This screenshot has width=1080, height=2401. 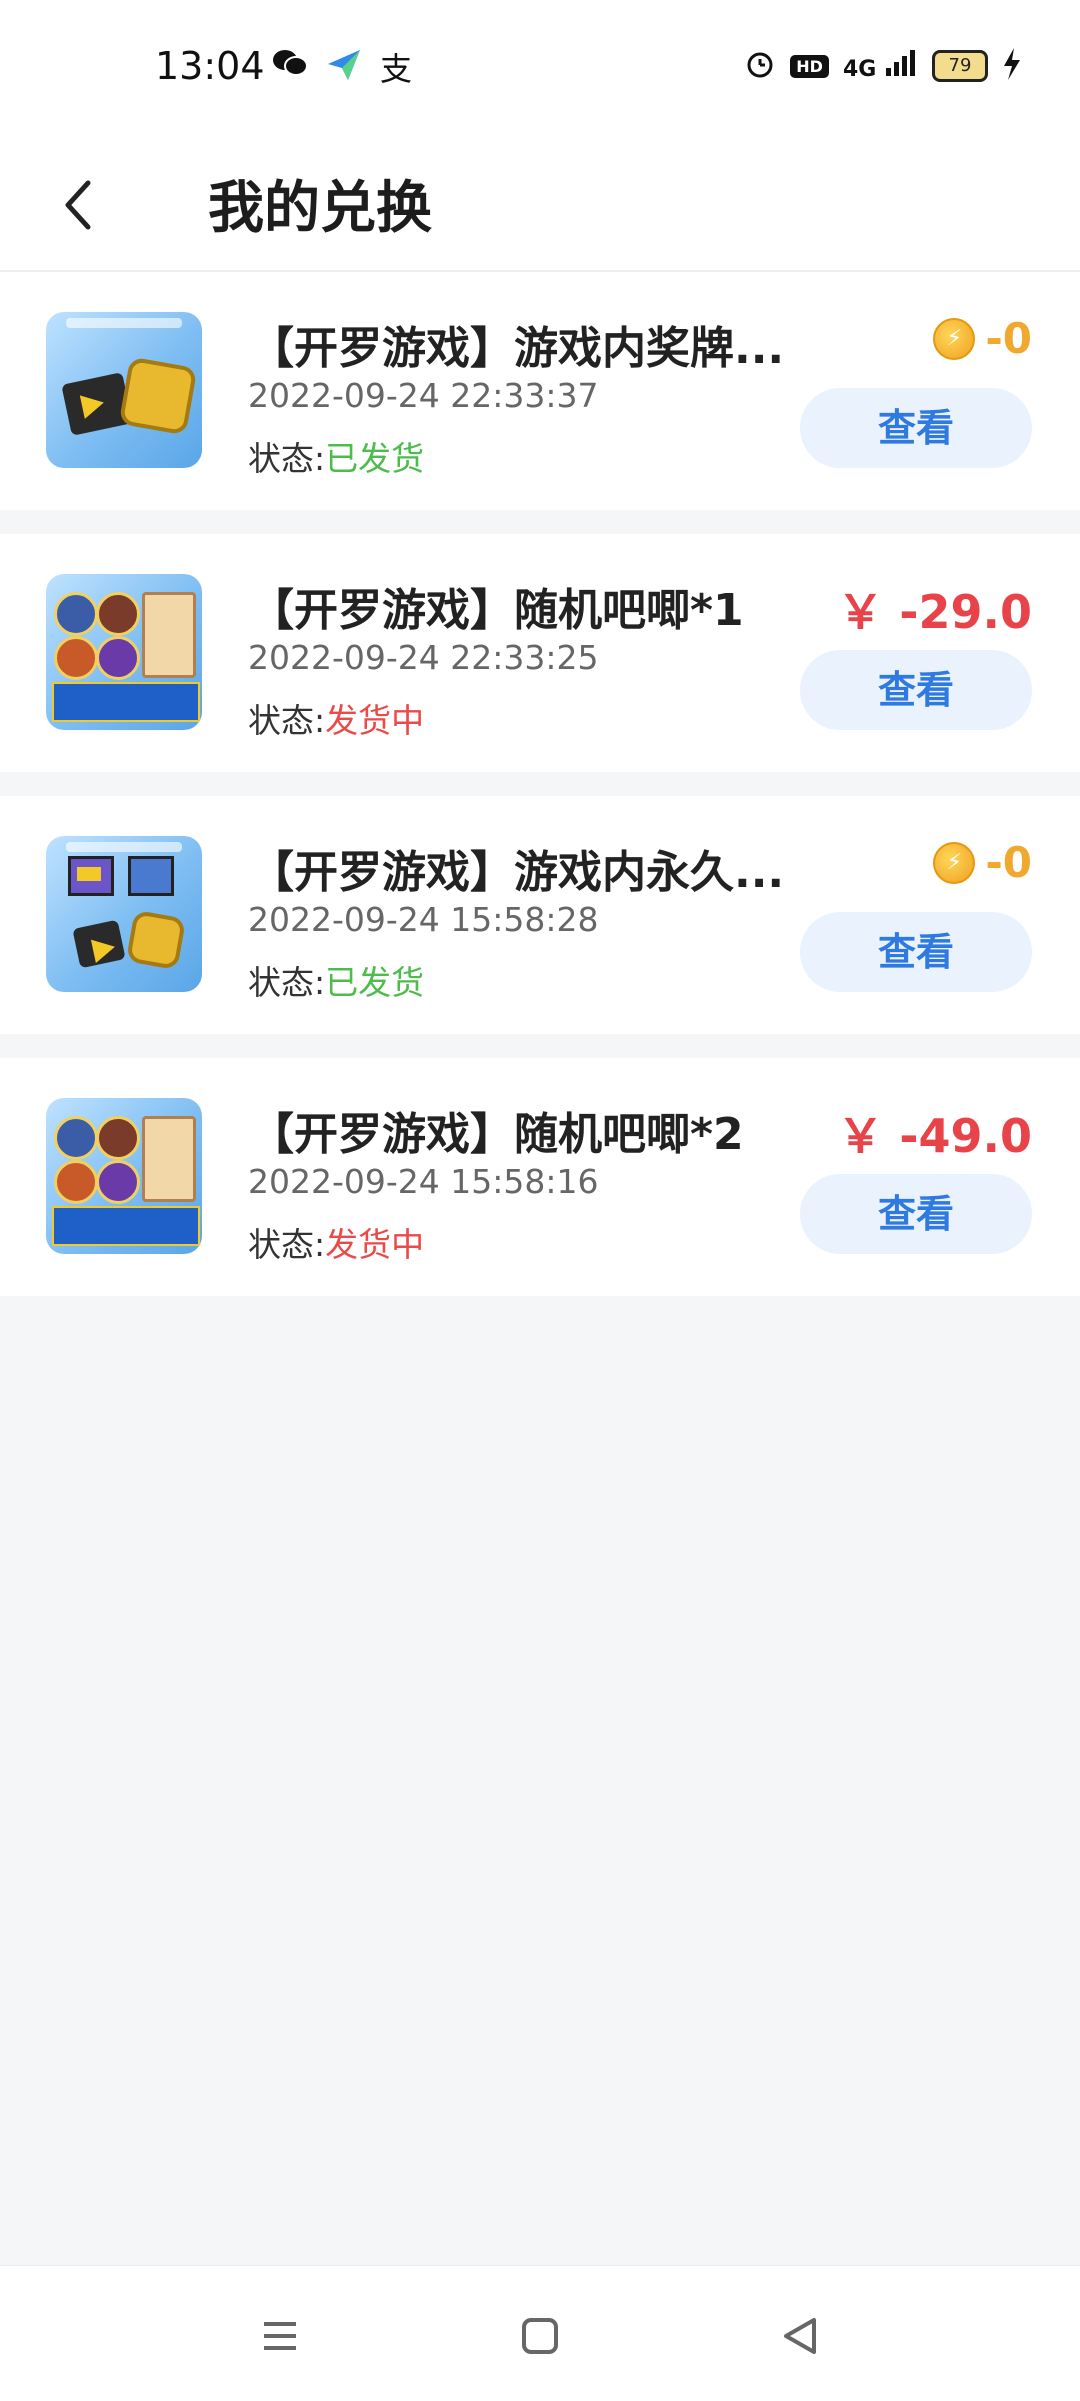 I want to click on menu-icon, so click(x=280, y=2336).